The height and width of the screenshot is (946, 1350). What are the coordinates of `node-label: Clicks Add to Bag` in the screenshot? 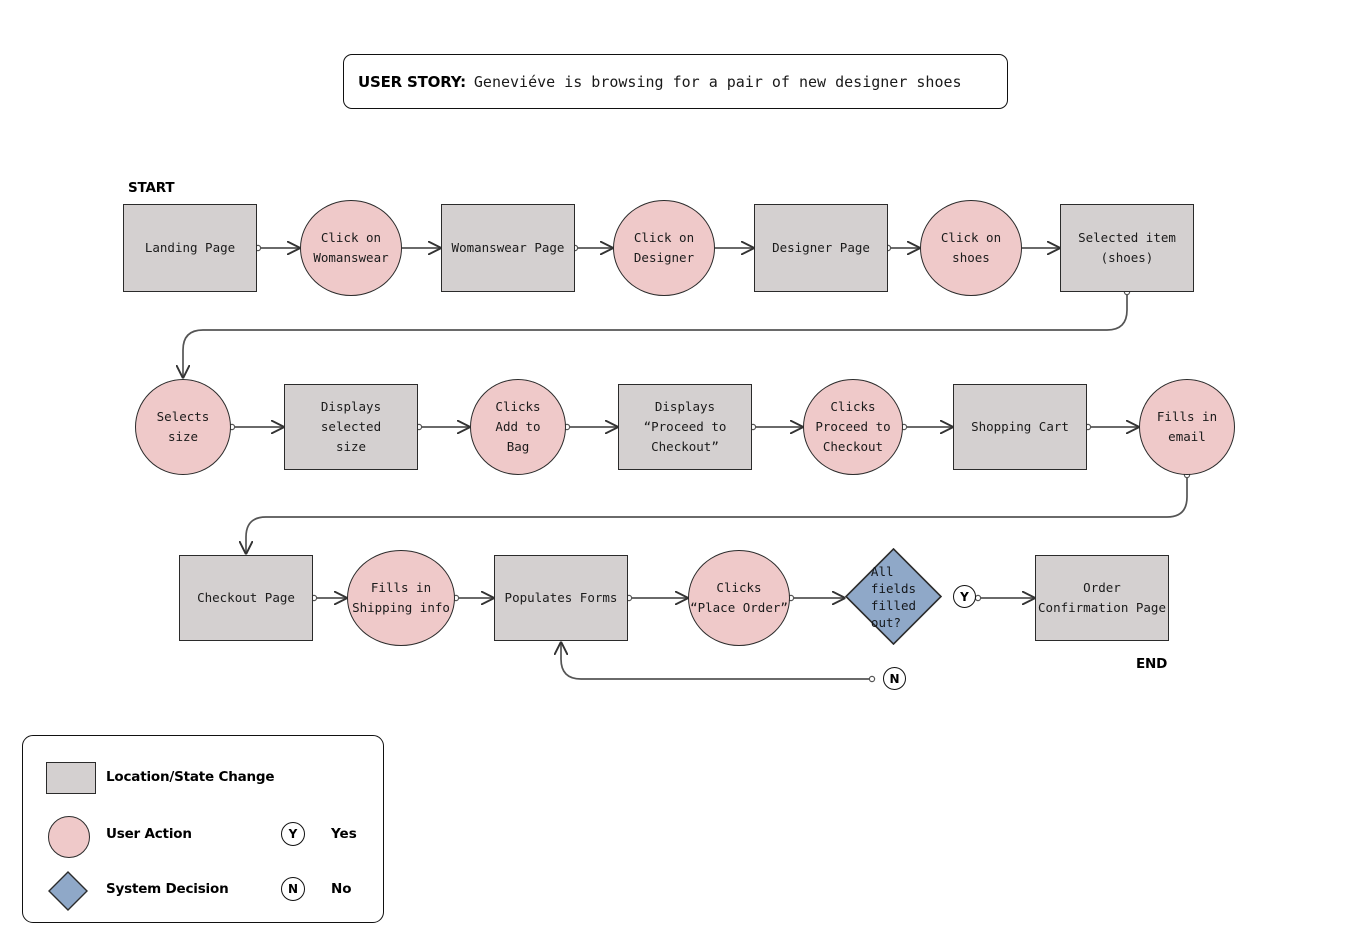 It's located at (518, 426).